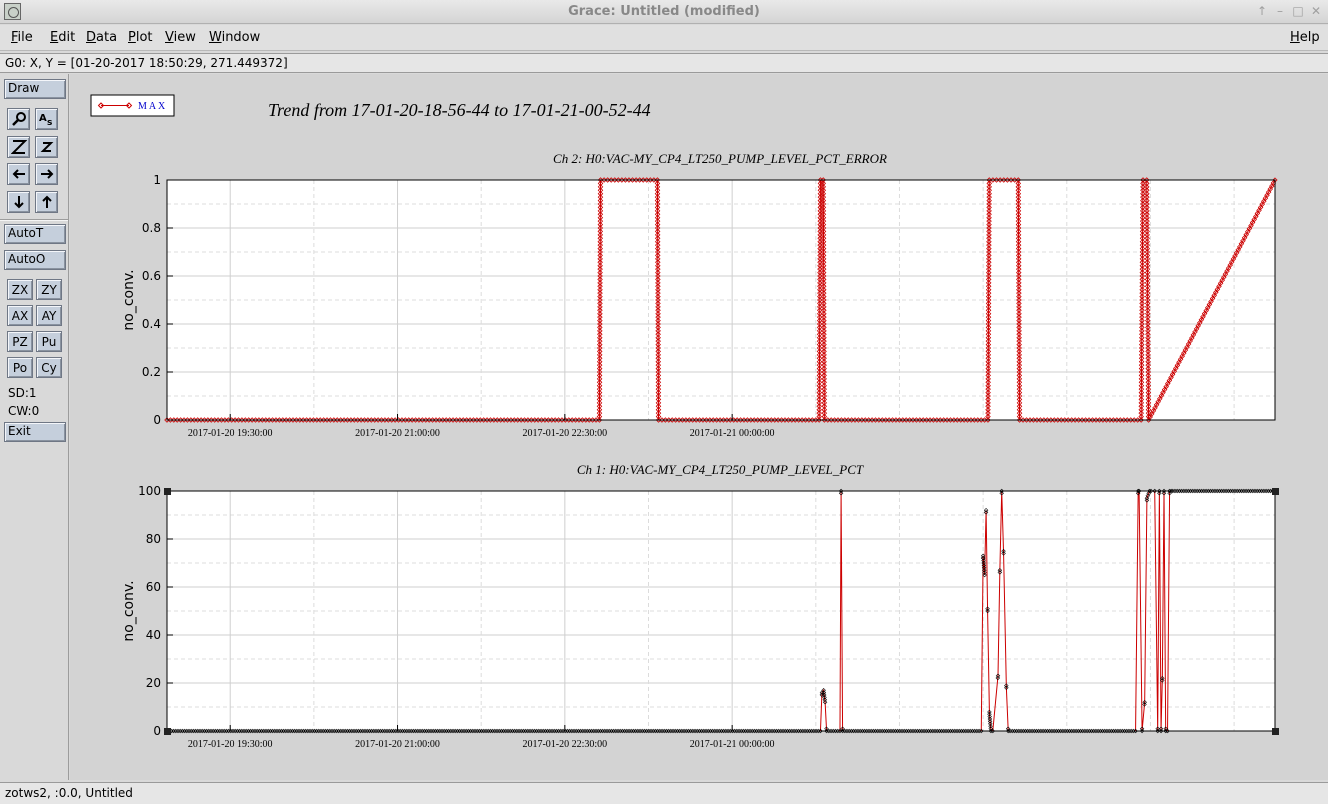 The image size is (1328, 804). What do you see at coordinates (24, 411) in the screenshot?
I see `cw-indicator: CW:0` at bounding box center [24, 411].